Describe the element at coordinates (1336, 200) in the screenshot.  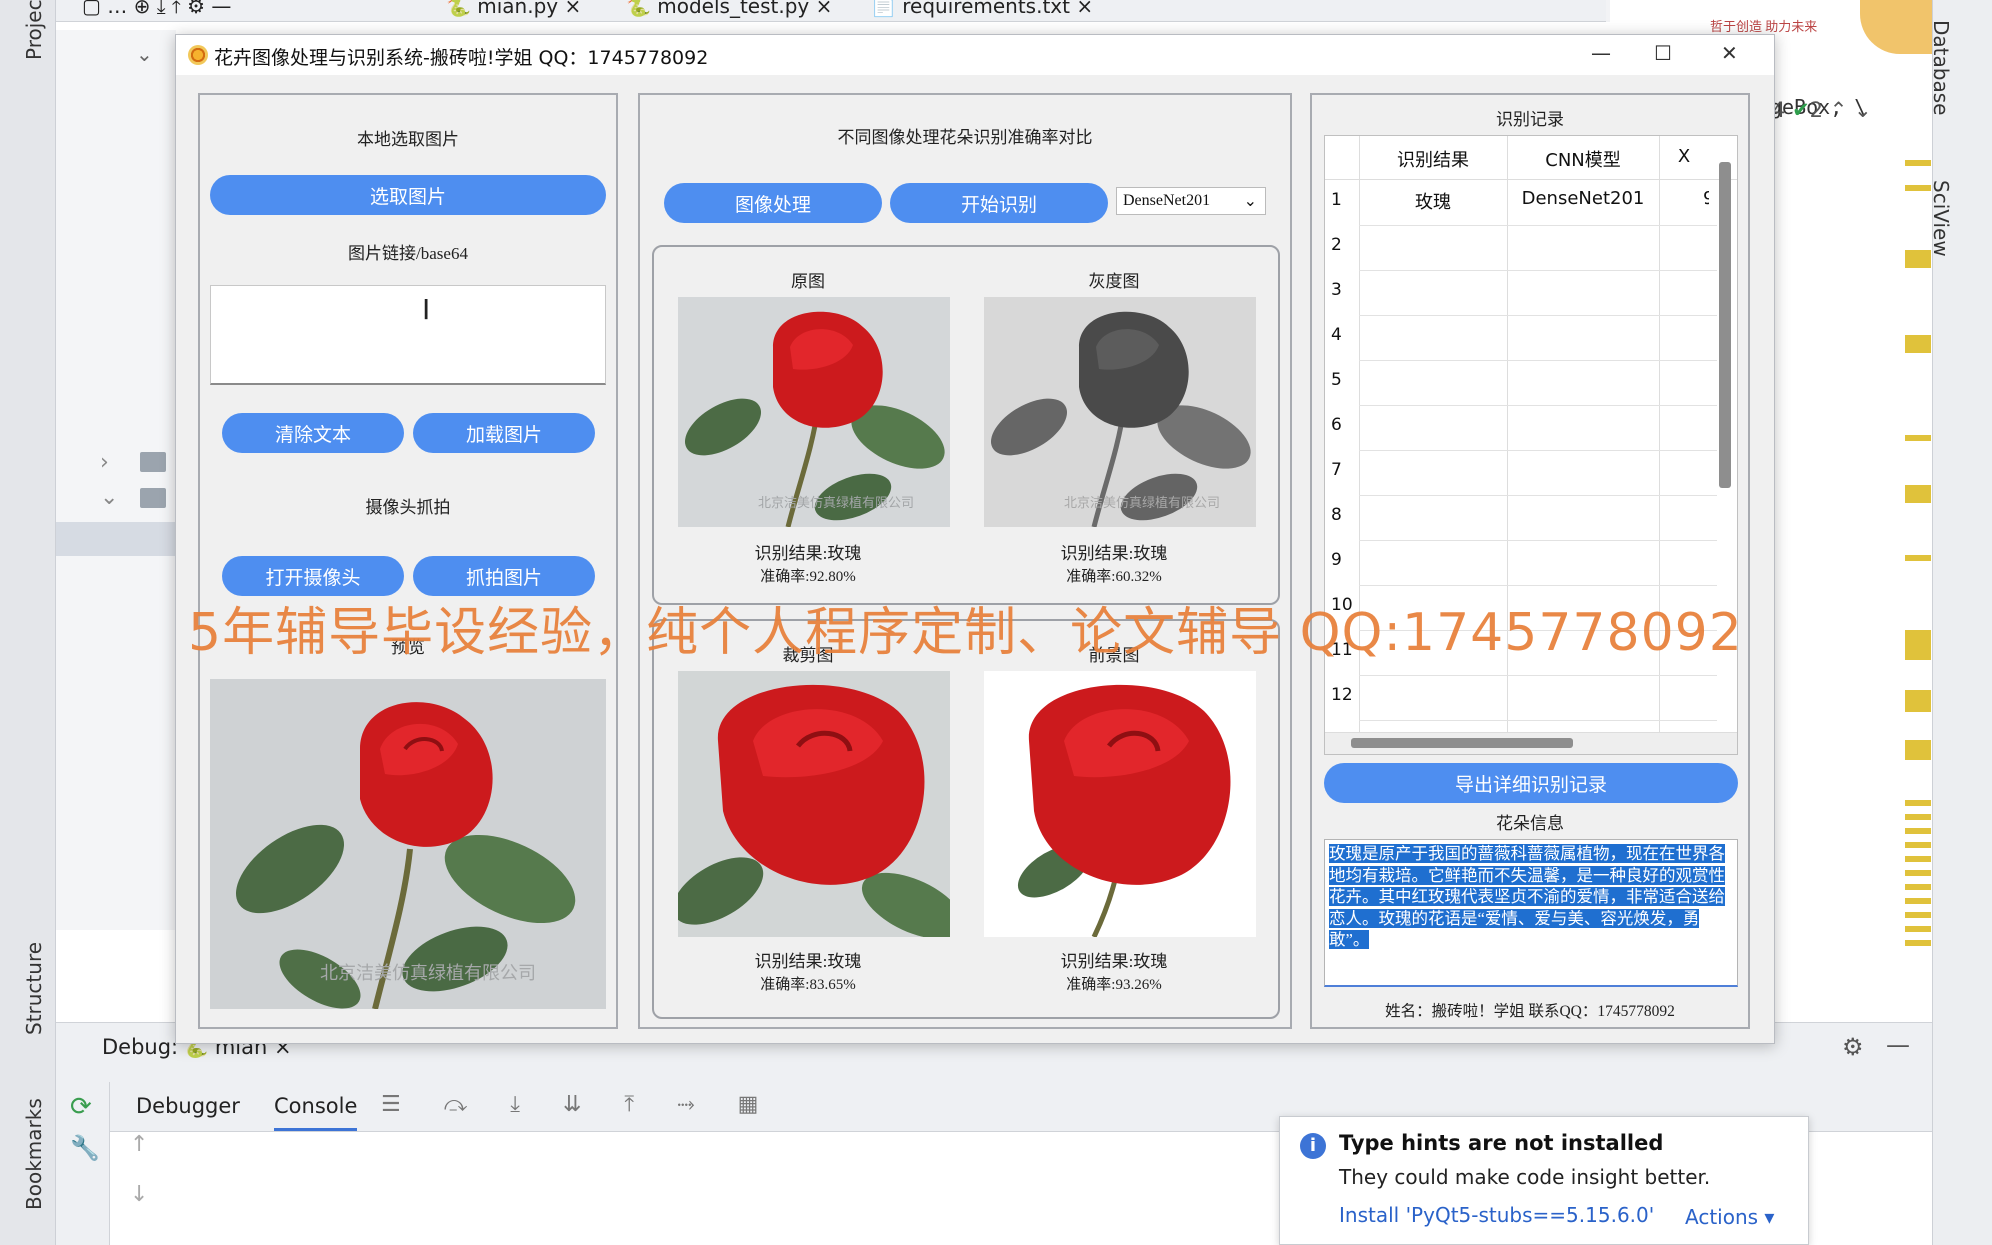
I see `row-number: 1` at that location.